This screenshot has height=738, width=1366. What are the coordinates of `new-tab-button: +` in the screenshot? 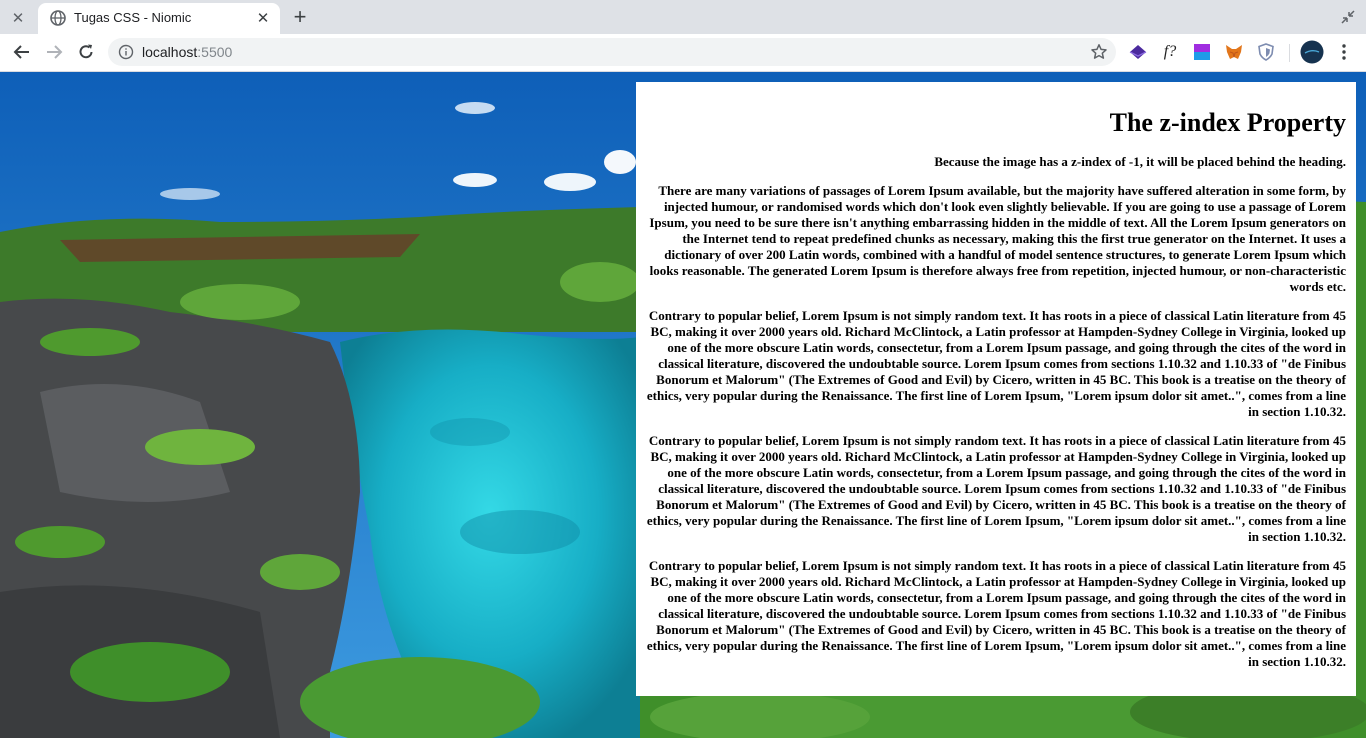 It's located at (300, 17).